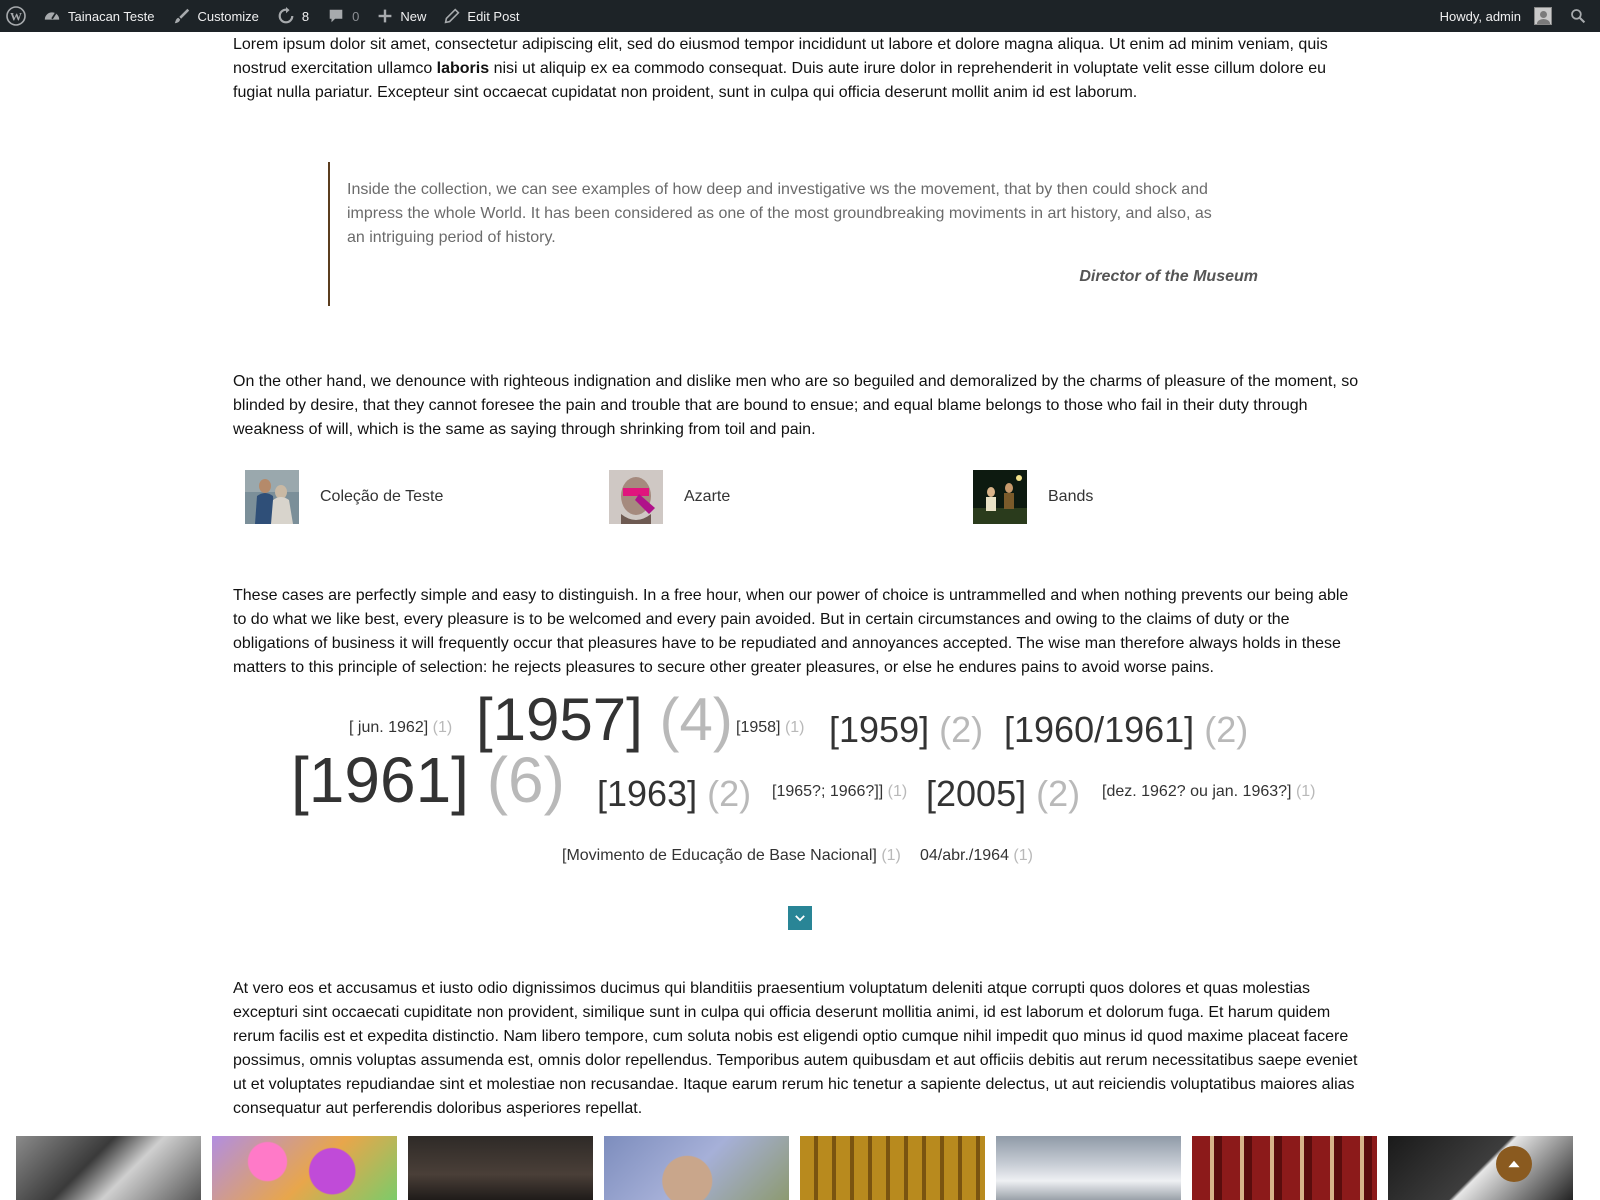 The image size is (1600, 1200). I want to click on show-more-button, so click(800, 918).